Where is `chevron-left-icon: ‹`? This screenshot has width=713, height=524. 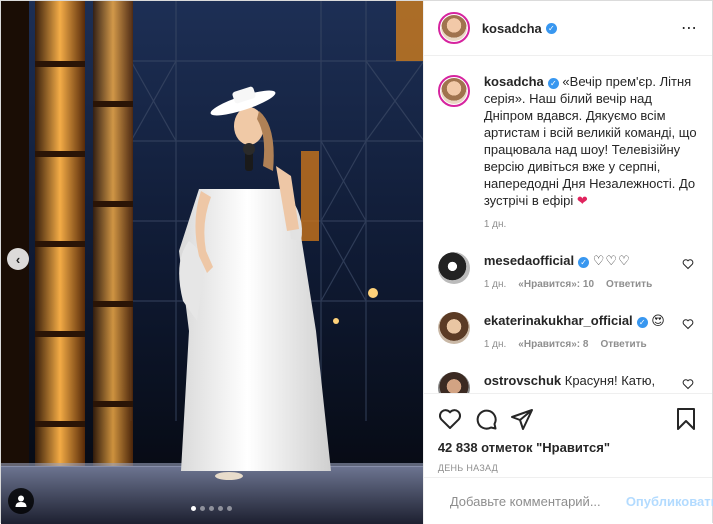 chevron-left-icon: ‹ is located at coordinates (18, 259).